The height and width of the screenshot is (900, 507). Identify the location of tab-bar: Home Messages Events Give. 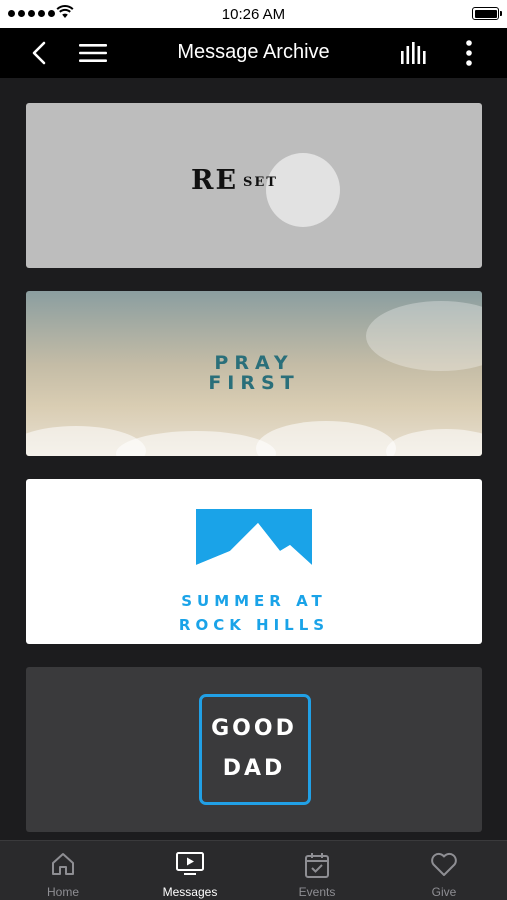
(253, 870).